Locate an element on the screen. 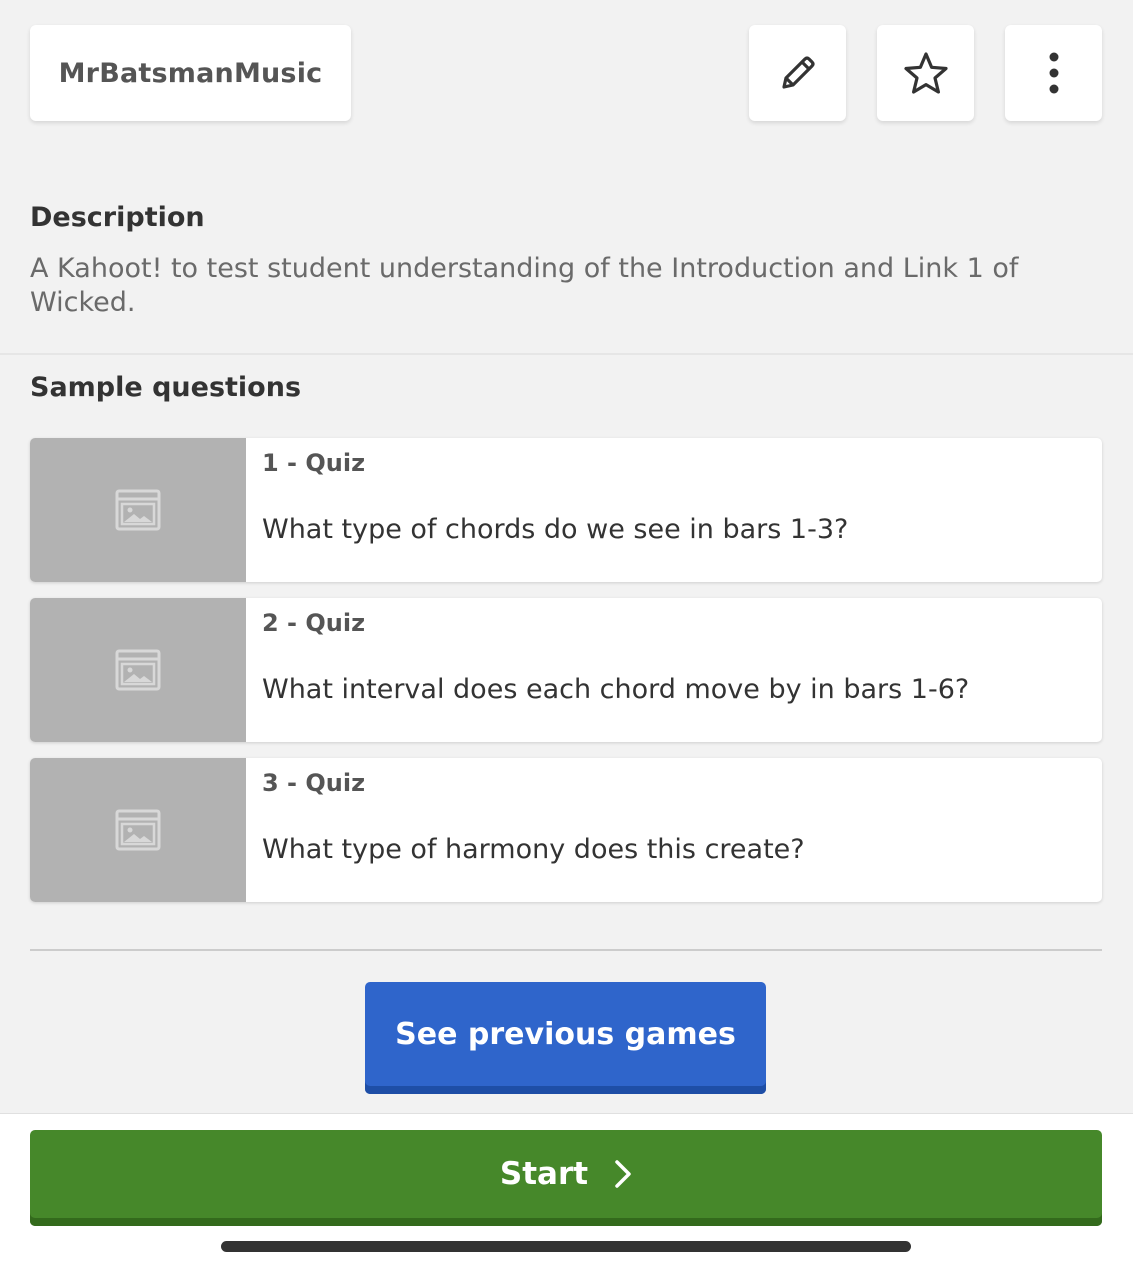 The image size is (1133, 1266). pencil-icon is located at coordinates (798, 72).